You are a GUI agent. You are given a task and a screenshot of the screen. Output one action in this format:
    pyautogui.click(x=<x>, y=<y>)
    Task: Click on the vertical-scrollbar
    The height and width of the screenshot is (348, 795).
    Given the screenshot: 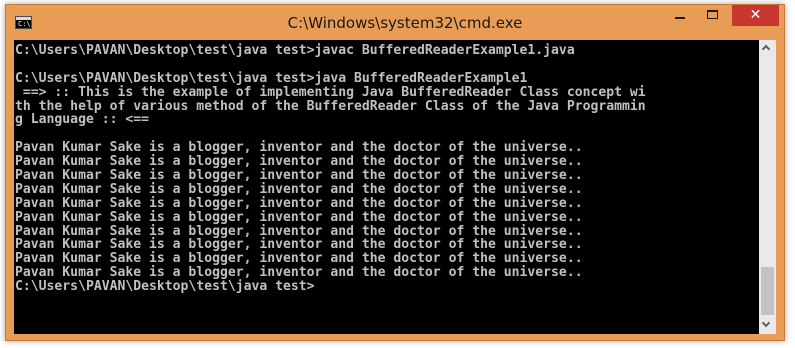 What is the action you would take?
    pyautogui.click(x=767, y=187)
    